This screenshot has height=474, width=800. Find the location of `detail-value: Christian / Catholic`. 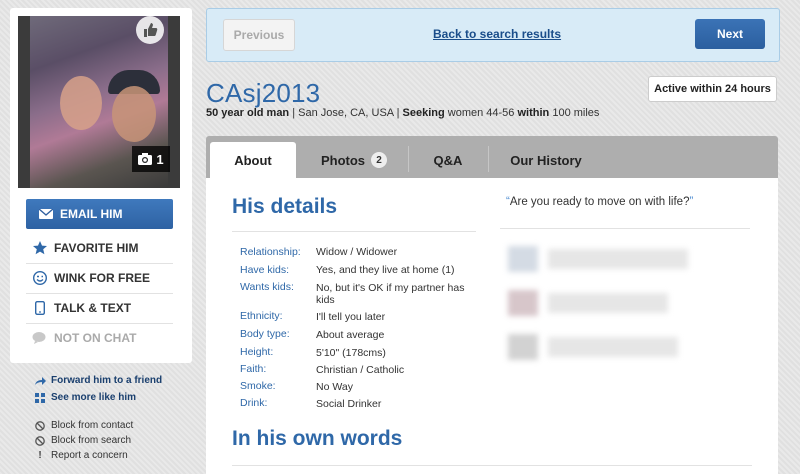

detail-value: Christian / Catholic is located at coordinates (360, 370).